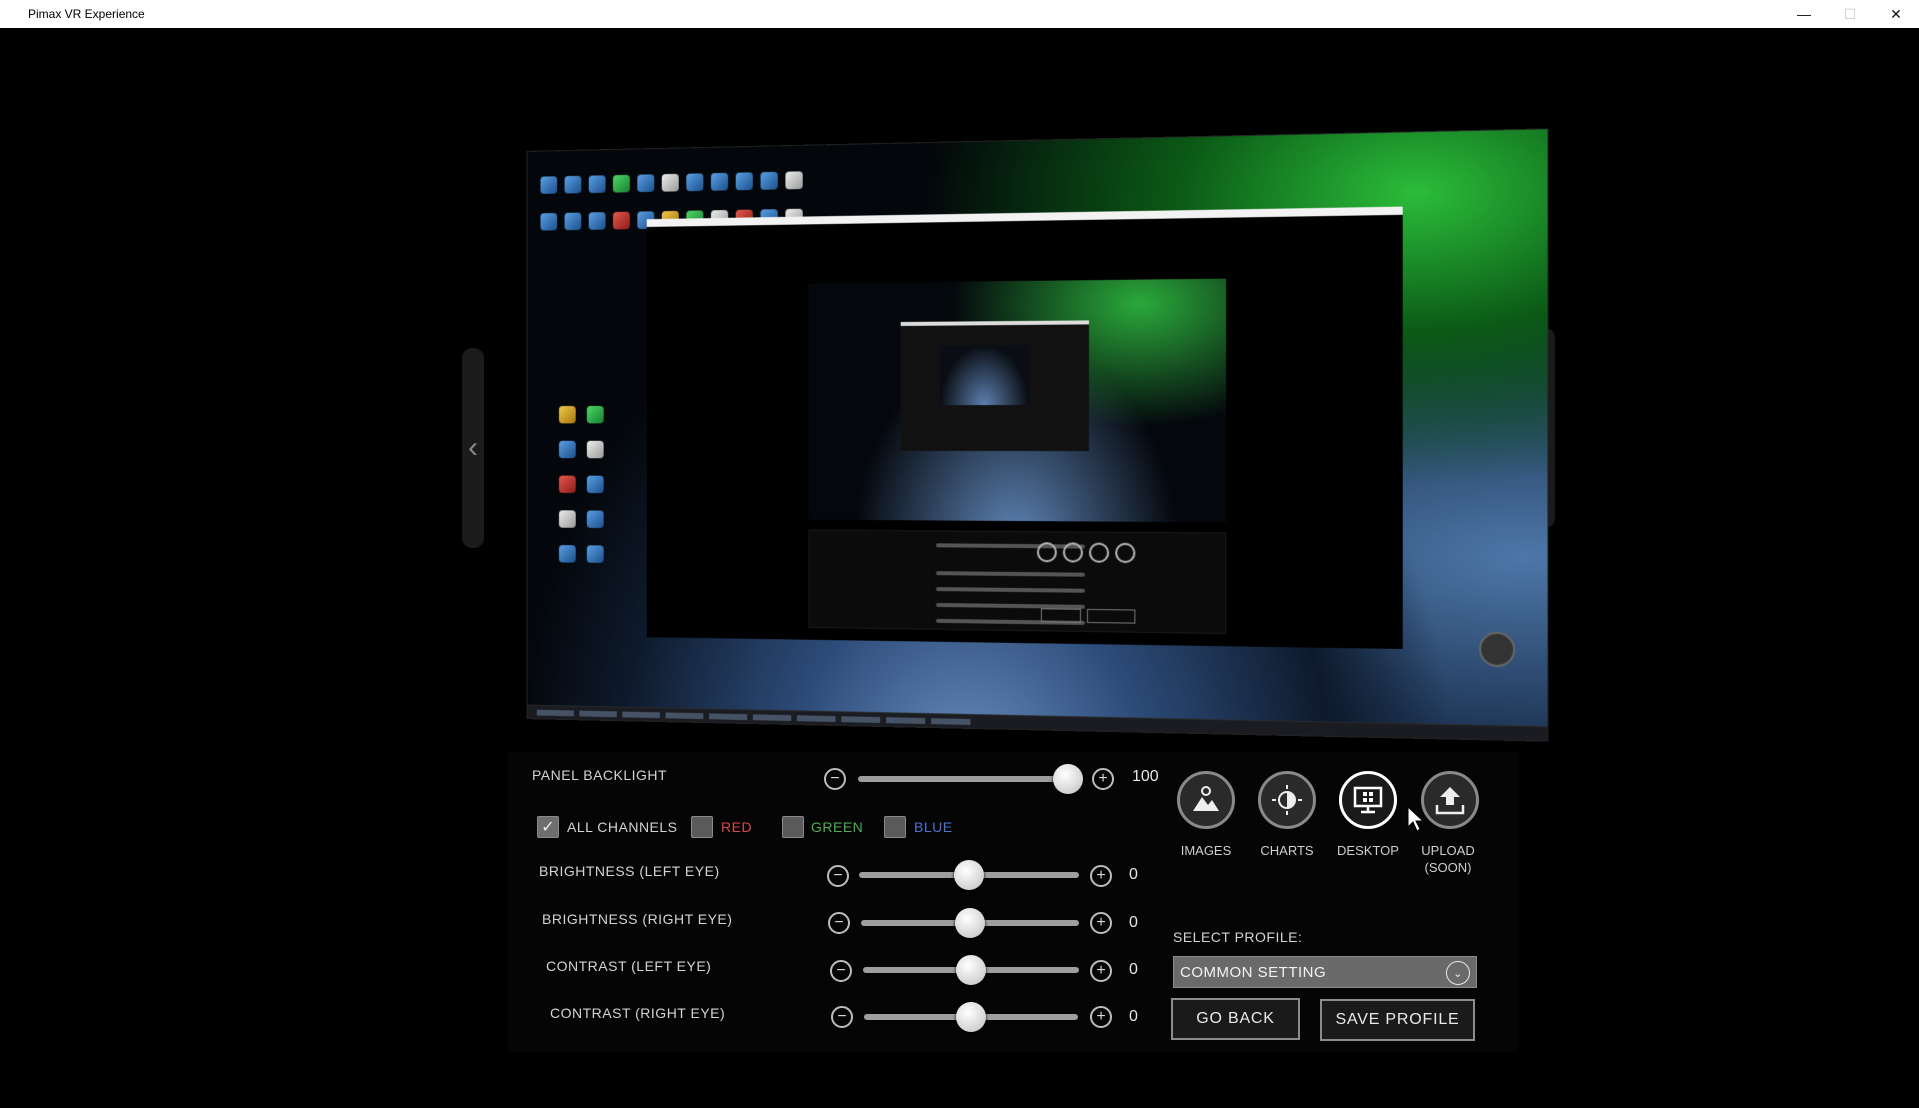 Image resolution: width=1919 pixels, height=1108 pixels. I want to click on close-button: ✕, so click(1896, 14).